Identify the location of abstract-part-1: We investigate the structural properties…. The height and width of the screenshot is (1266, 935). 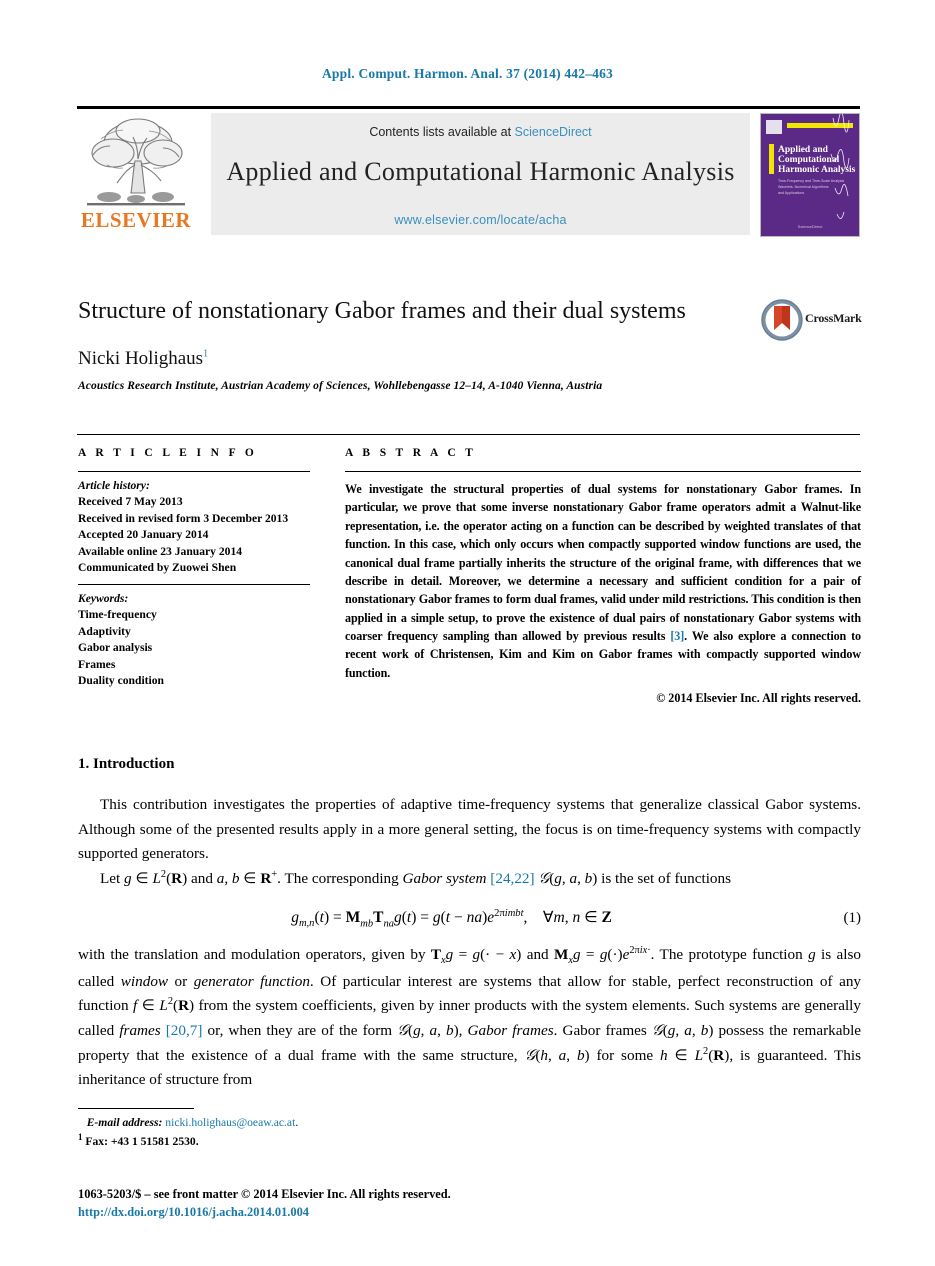
(603, 562).